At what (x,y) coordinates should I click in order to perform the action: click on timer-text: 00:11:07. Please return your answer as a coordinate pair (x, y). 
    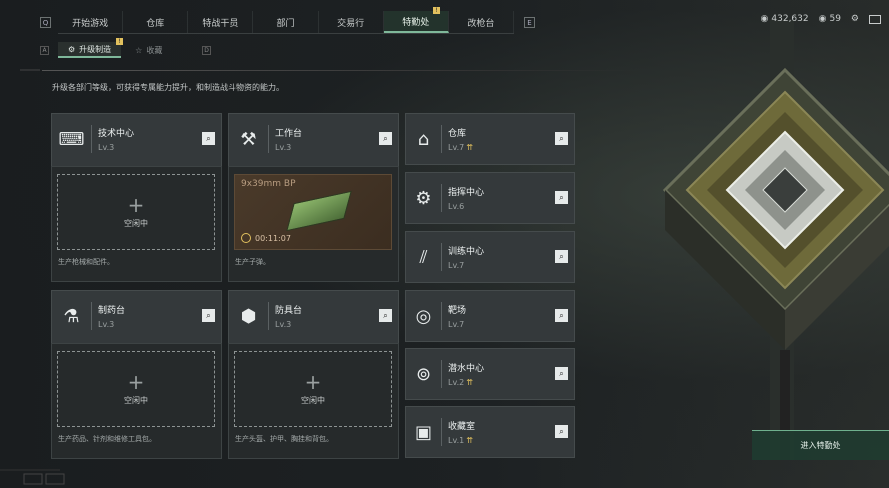
    Looking at the image, I should click on (273, 238).